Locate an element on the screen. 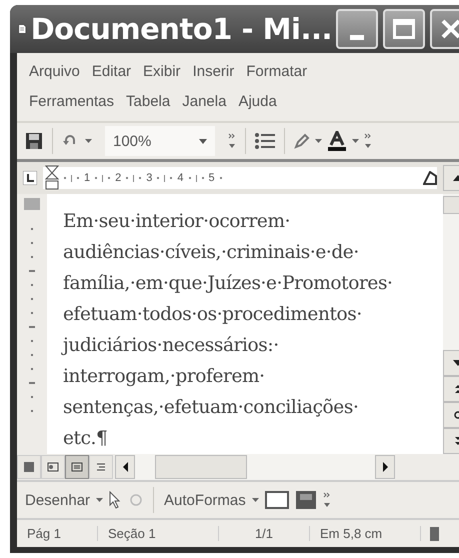 Image resolution: width=459 pixels, height=558 pixels. double-up-arrow-icon is located at coordinates (457, 389).